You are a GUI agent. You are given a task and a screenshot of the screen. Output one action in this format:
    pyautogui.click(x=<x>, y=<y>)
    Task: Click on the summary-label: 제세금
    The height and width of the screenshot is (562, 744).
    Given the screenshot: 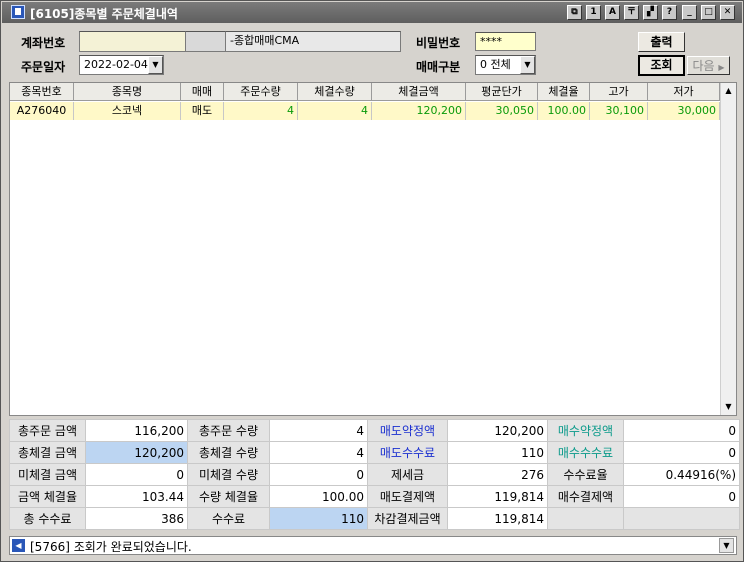 What is the action you would take?
    pyautogui.click(x=407, y=474)
    